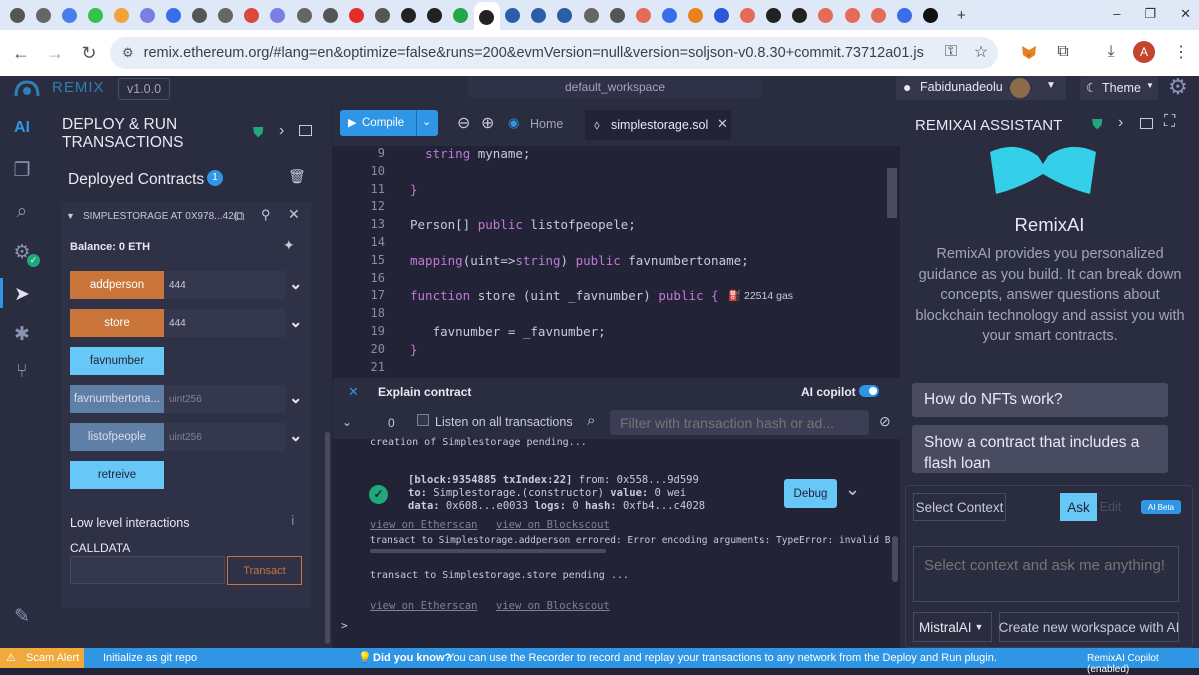 The height and width of the screenshot is (675, 1199). I want to click on scam-alert: ⚠ Scam Alert, so click(42, 658).